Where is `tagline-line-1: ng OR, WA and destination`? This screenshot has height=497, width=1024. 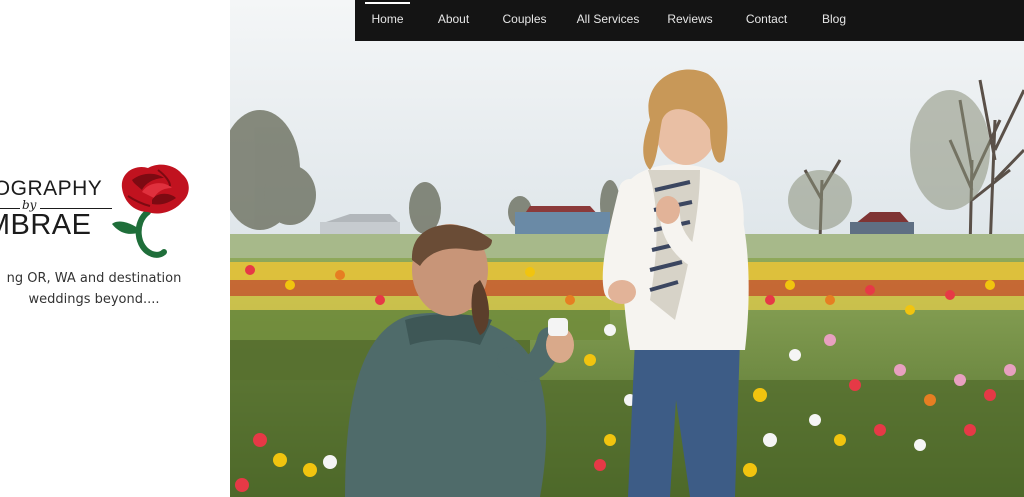 tagline-line-1: ng OR, WA and destination is located at coordinates (94, 278).